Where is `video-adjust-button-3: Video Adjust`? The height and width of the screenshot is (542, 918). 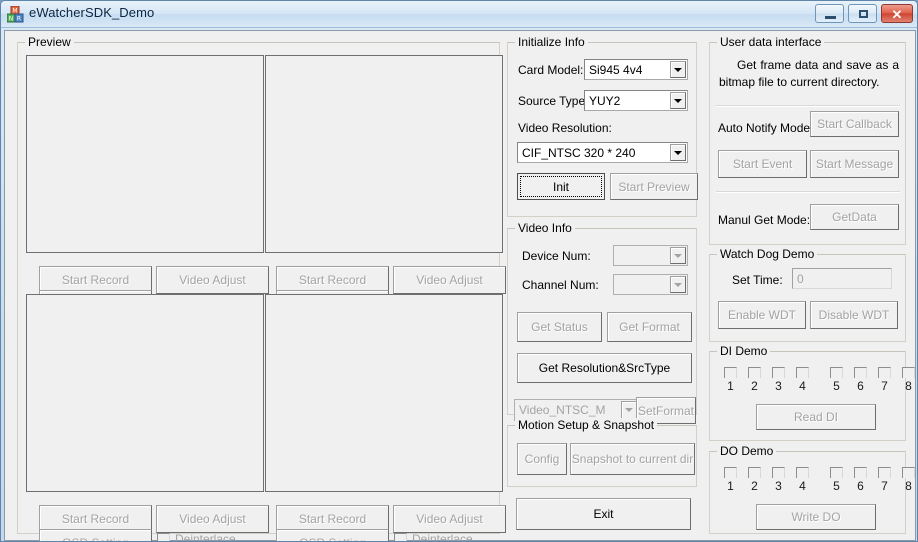 video-adjust-button-3: Video Adjust is located at coordinates (212, 519).